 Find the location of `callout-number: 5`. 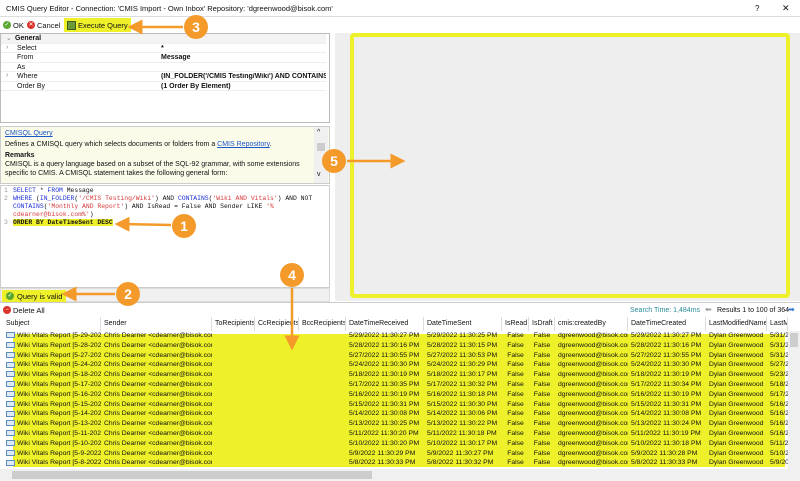

callout-number: 5 is located at coordinates (334, 161).